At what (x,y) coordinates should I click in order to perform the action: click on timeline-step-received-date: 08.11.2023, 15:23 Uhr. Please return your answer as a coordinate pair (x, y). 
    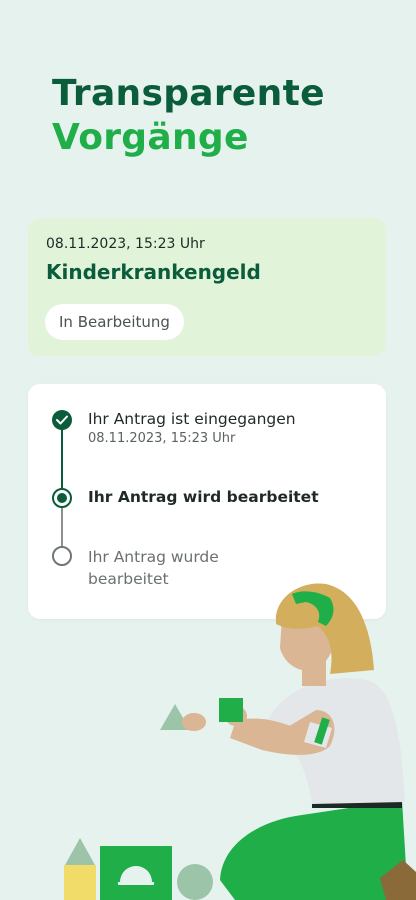
    Looking at the image, I should click on (162, 438).